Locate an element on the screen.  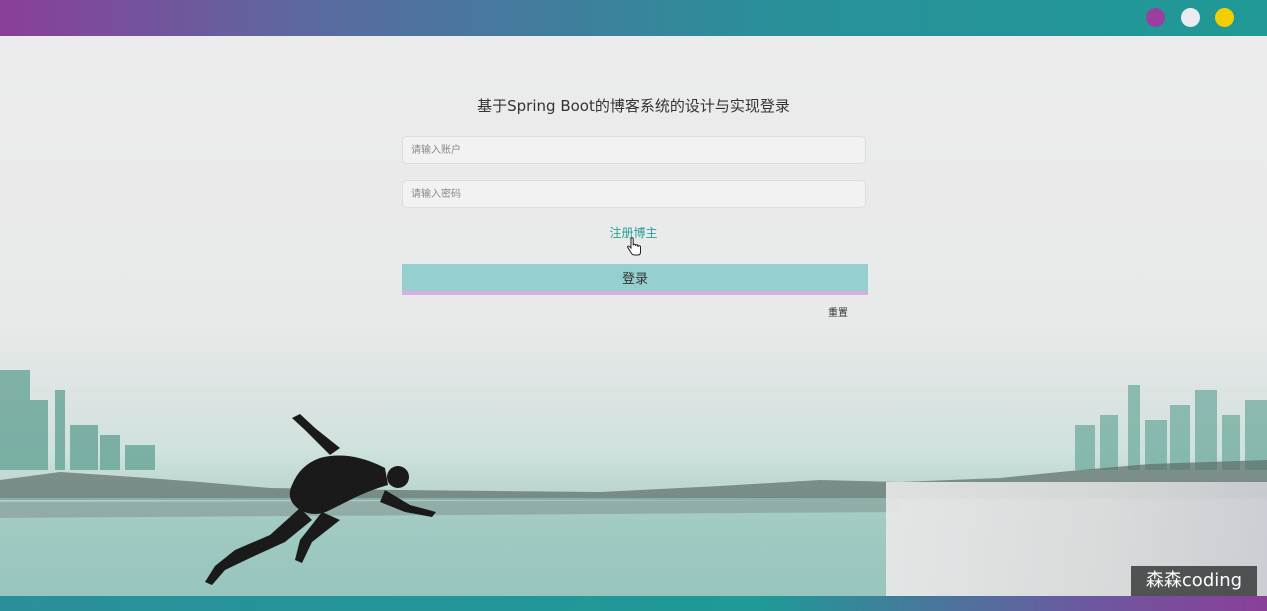
login-button: 登录 is located at coordinates (635, 279).